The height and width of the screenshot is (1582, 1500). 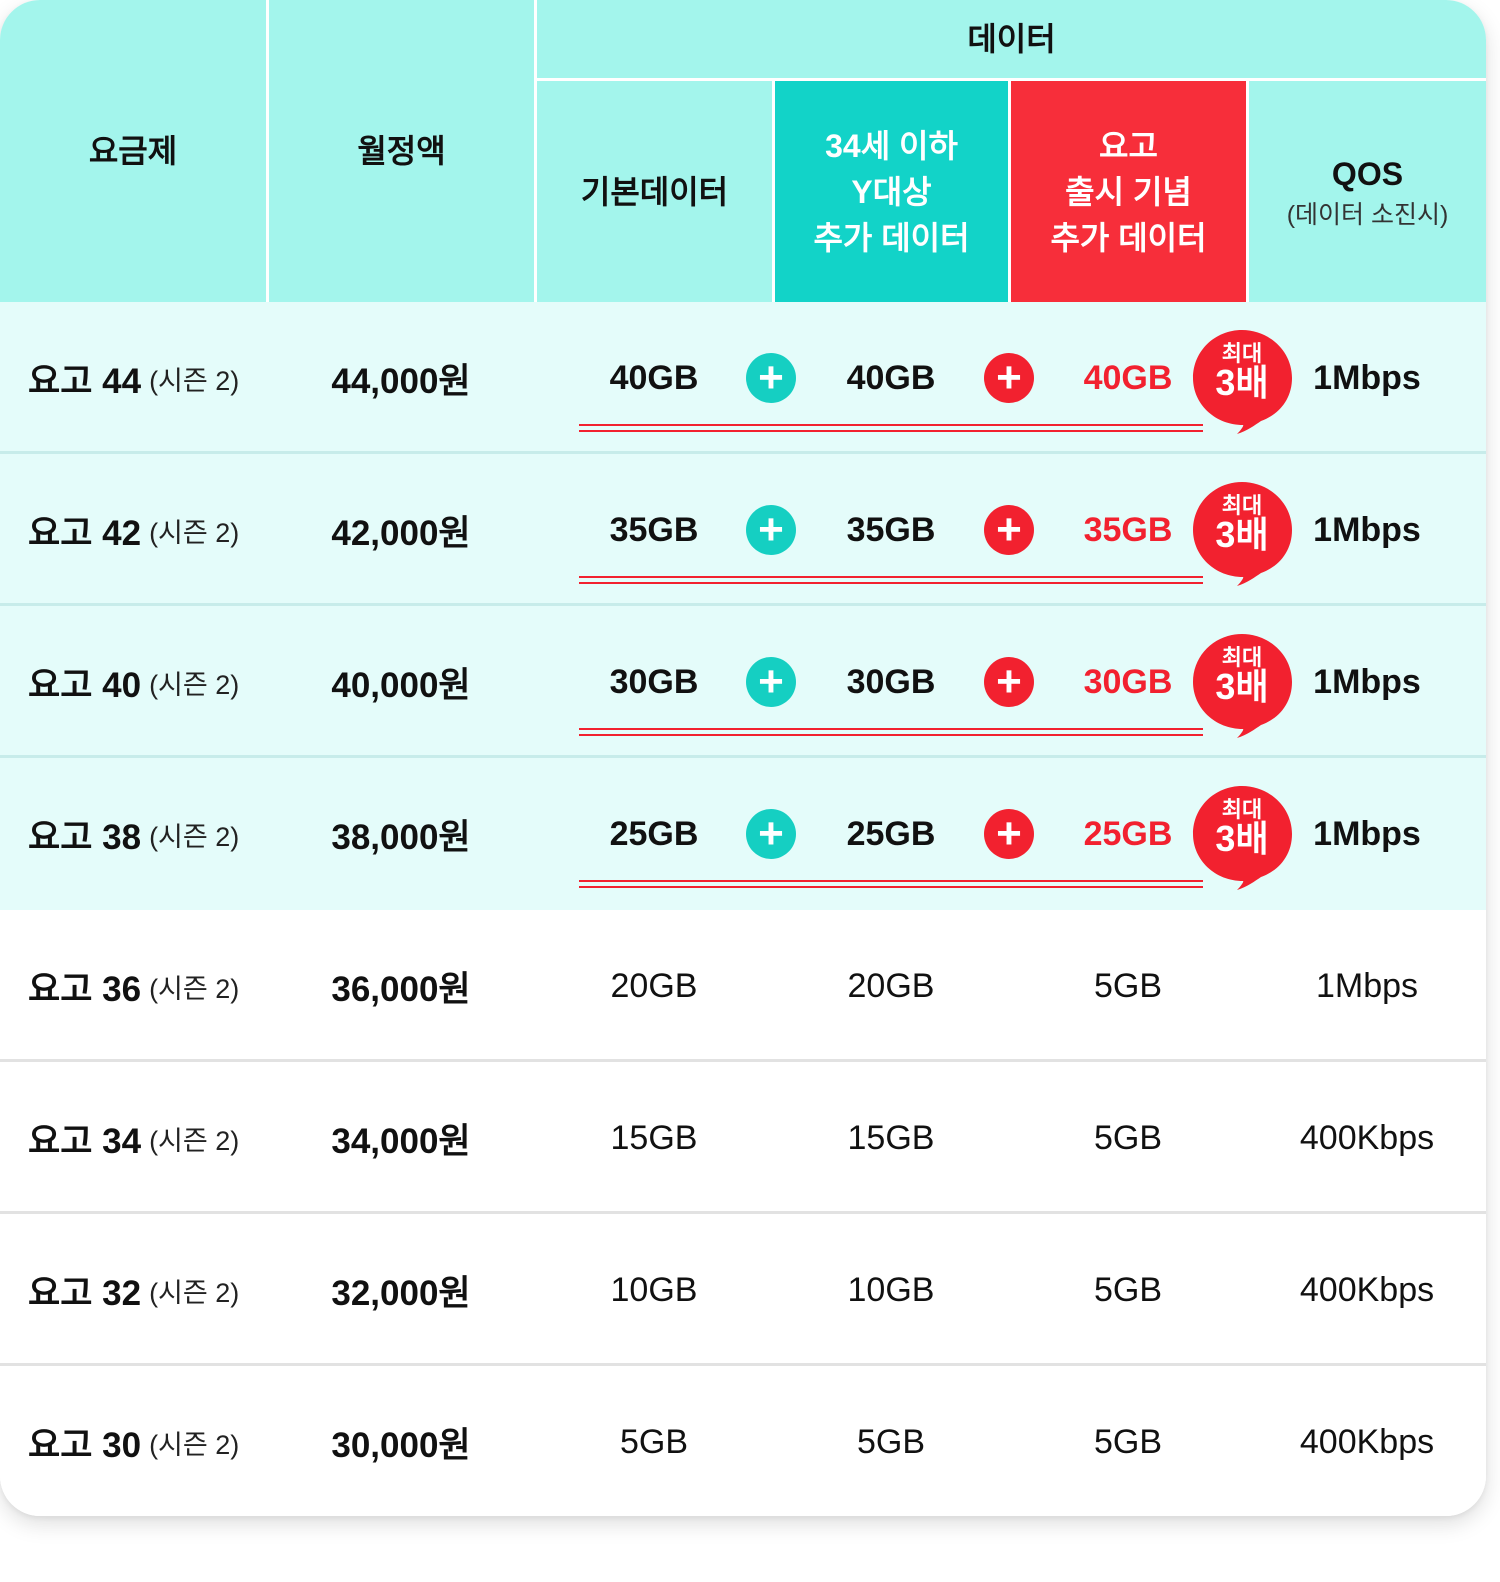 I want to click on header-basic-data-label: 기본데이터, so click(x=654, y=191).